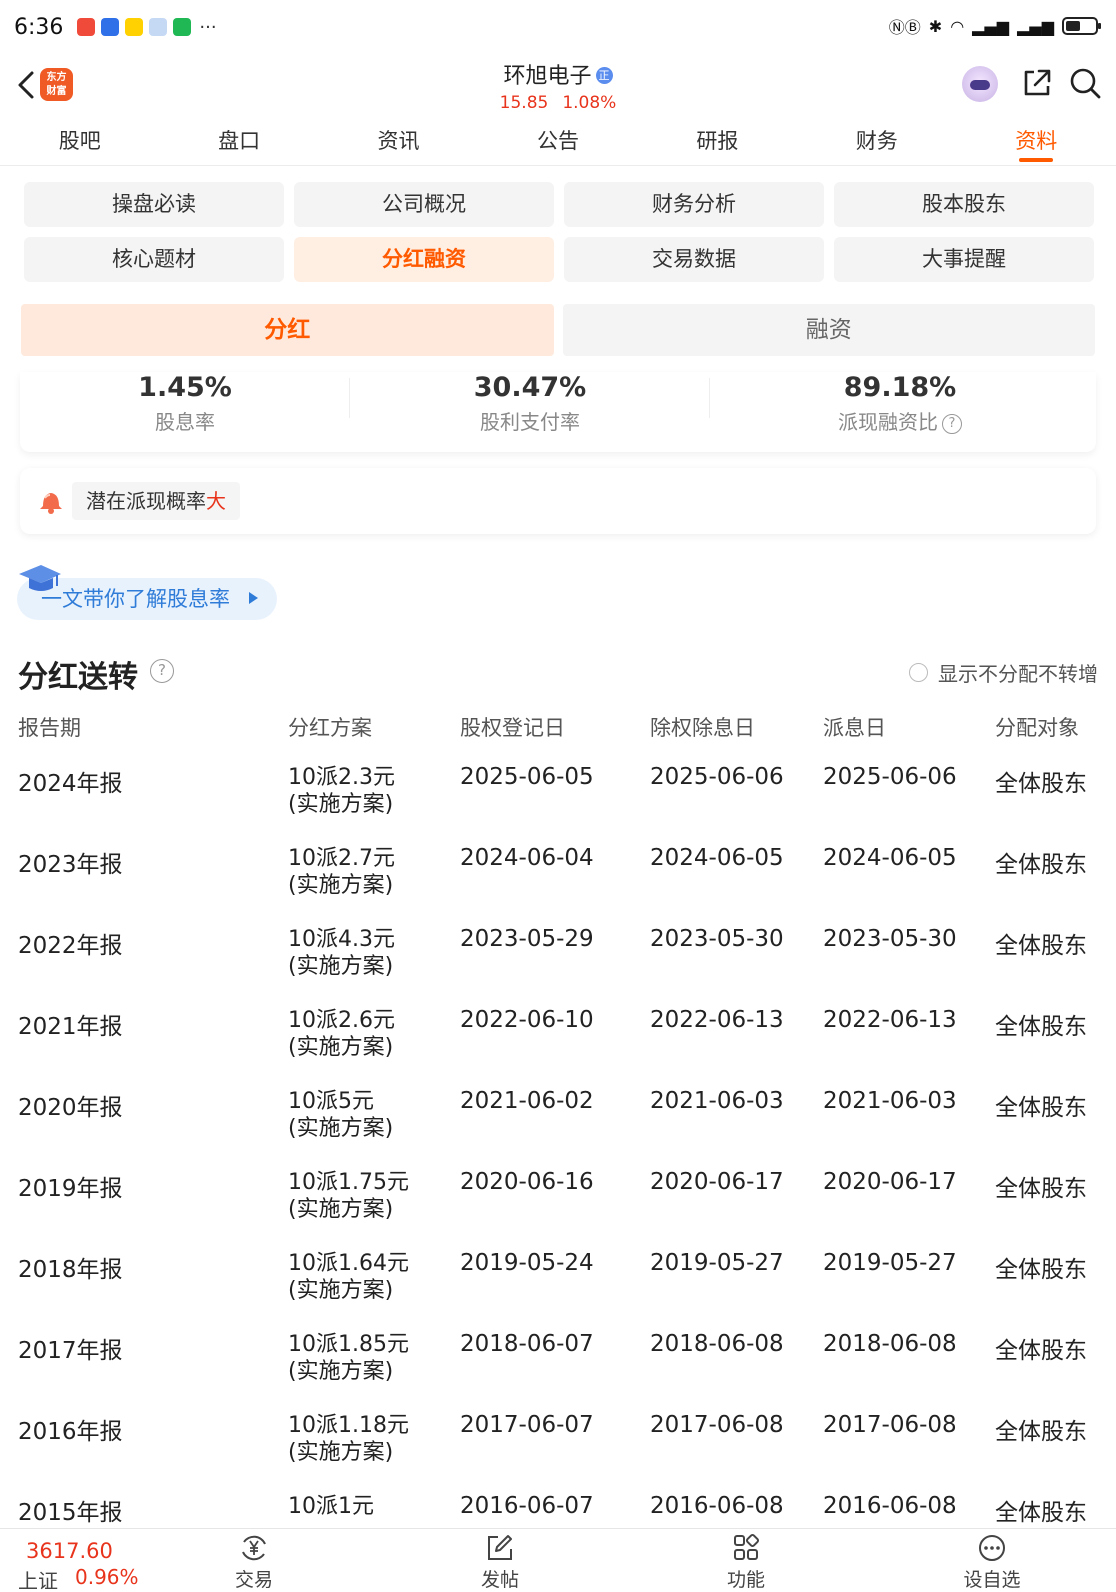 This screenshot has width=1116, height=1592. Describe the element at coordinates (1037, 83) in the screenshot. I see `share-icon` at that location.